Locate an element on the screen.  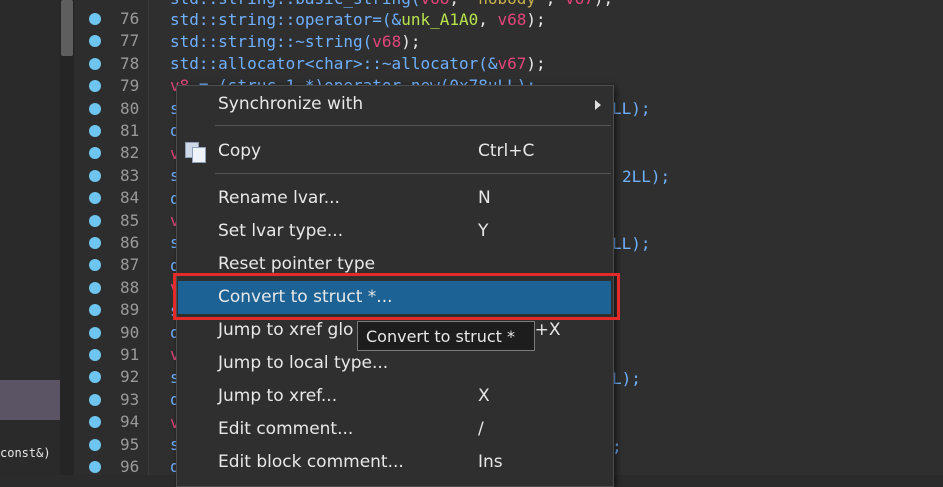
code-line-76: std::string::operator=(&unk_A1A0, v68); is located at coordinates (358, 19).